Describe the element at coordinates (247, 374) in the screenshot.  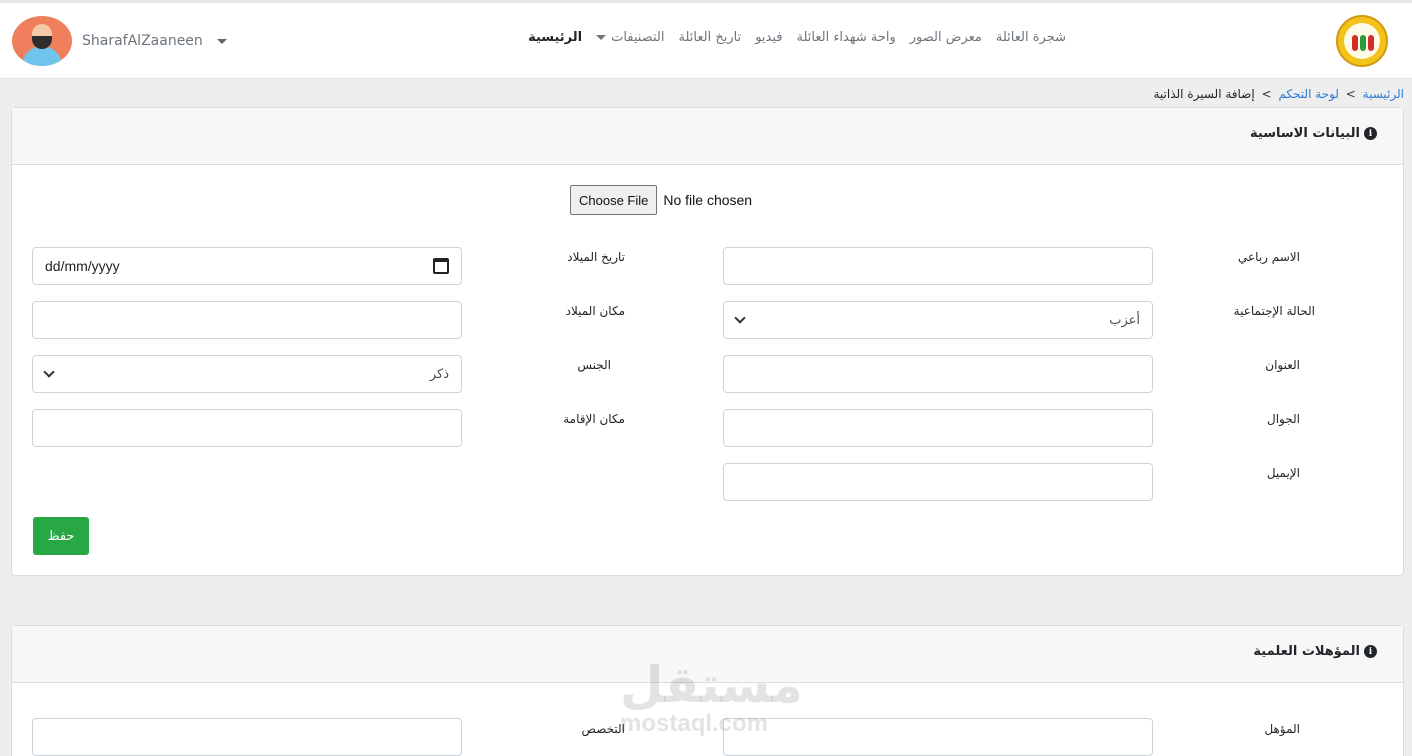
I see `gender-select: ذكر` at that location.